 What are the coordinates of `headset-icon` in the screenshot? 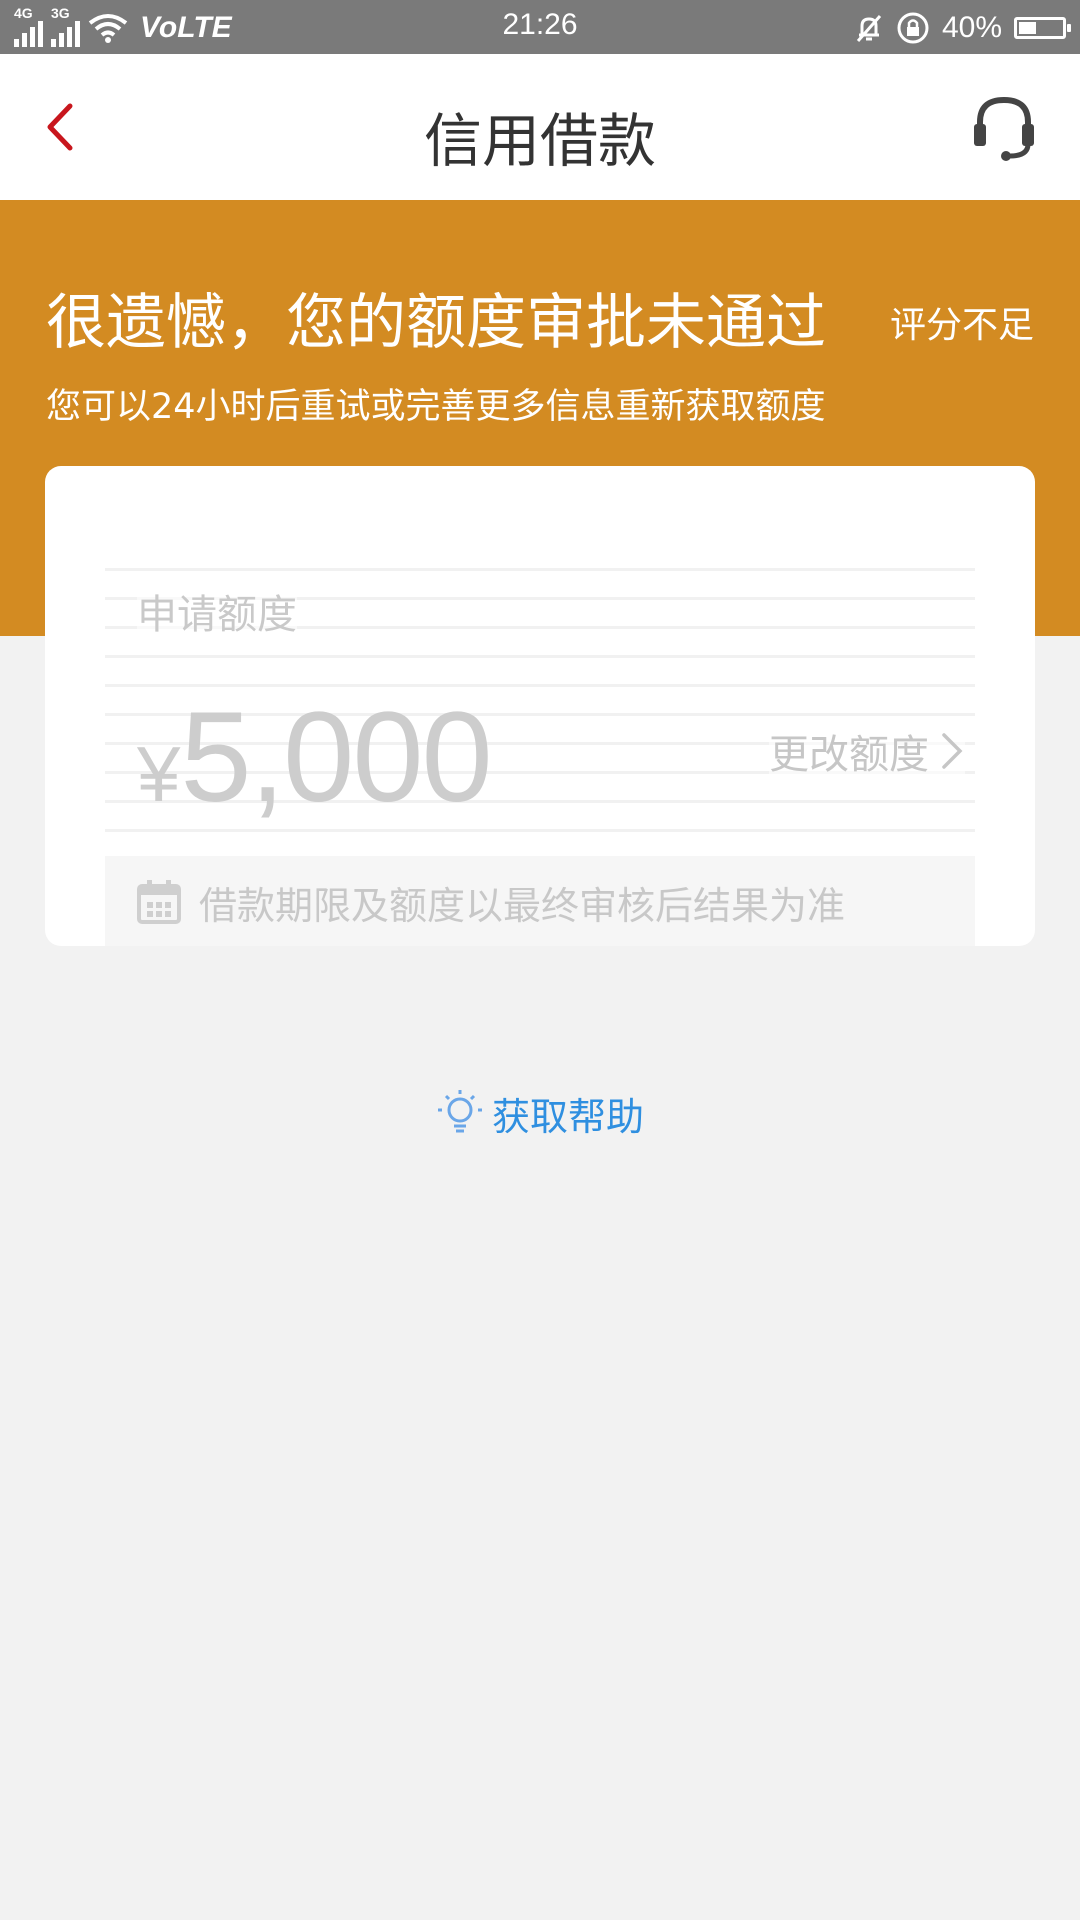 It's located at (1004, 128).